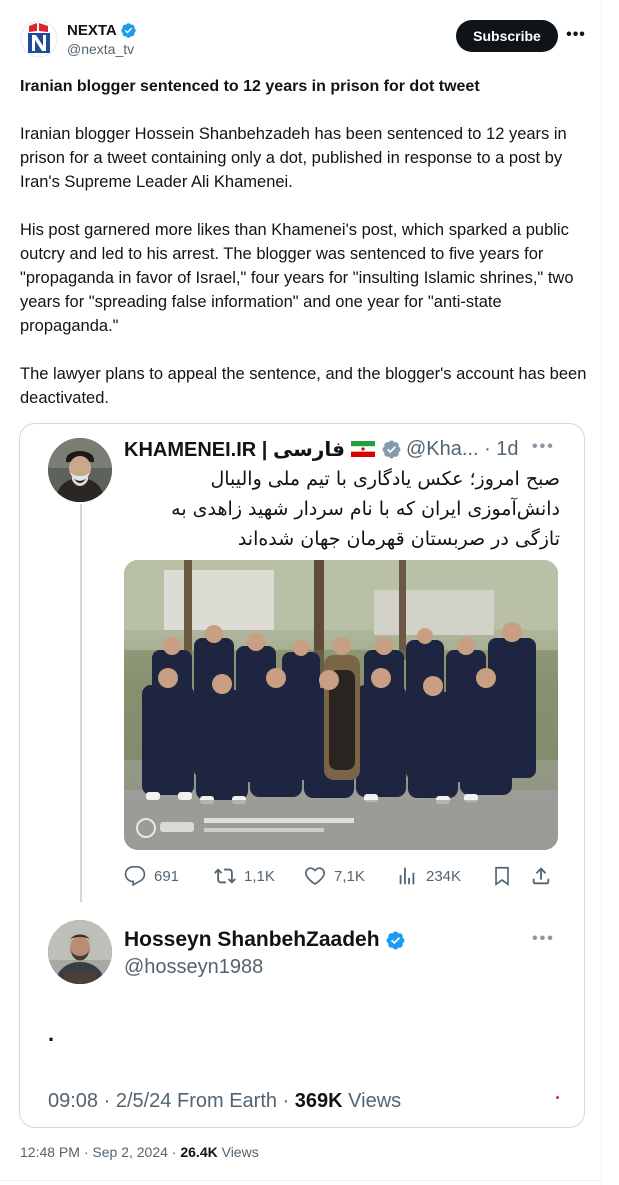 This screenshot has height=1185, width=619. What do you see at coordinates (462, 448) in the screenshot?
I see `khamenei-handle: @Kha... · 1d` at bounding box center [462, 448].